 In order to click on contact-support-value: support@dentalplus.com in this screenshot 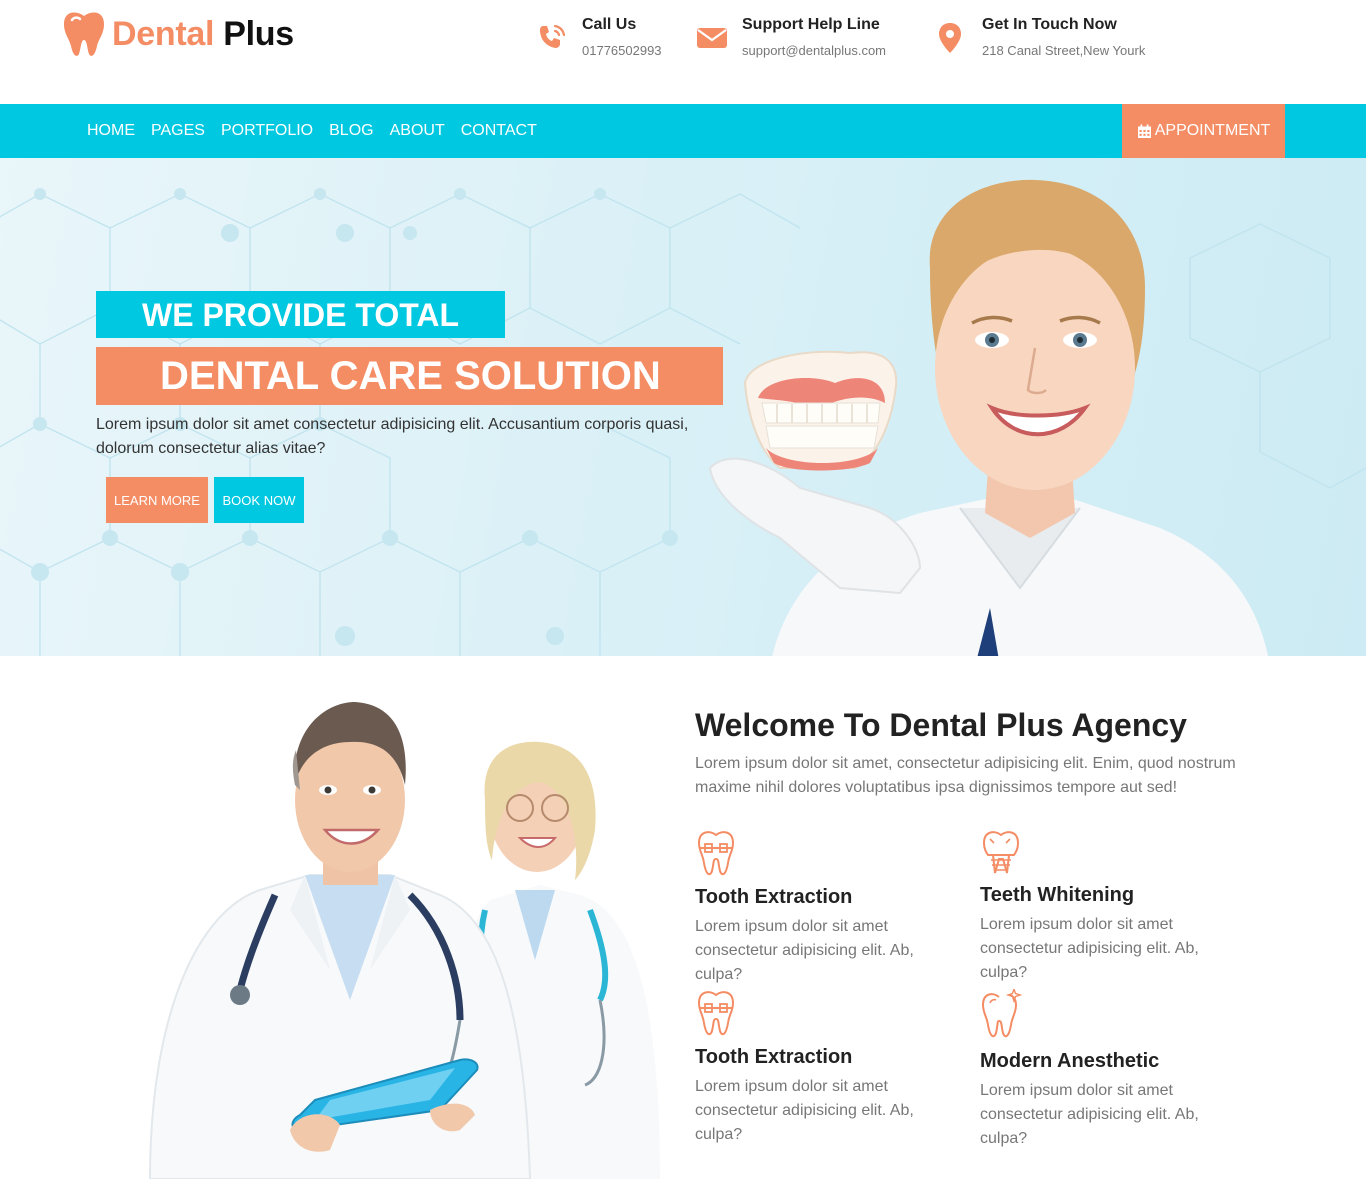, I will do `click(814, 50)`.